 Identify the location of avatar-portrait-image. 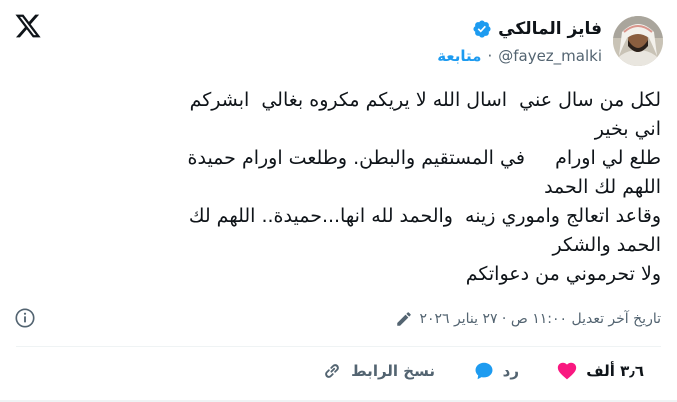
(638, 41).